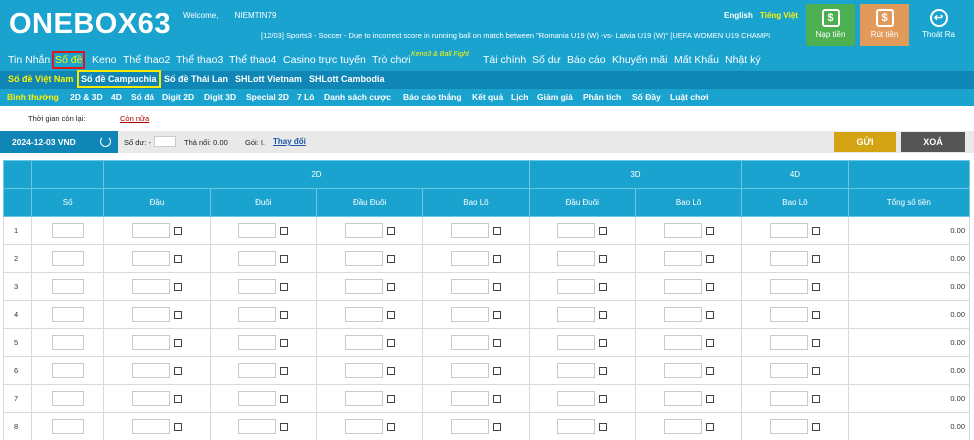 The height and width of the screenshot is (440, 974). Describe the element at coordinates (268, 79) in the screenshot. I see `subnav-shlott-vietnam: SHLott Vietnam` at that location.